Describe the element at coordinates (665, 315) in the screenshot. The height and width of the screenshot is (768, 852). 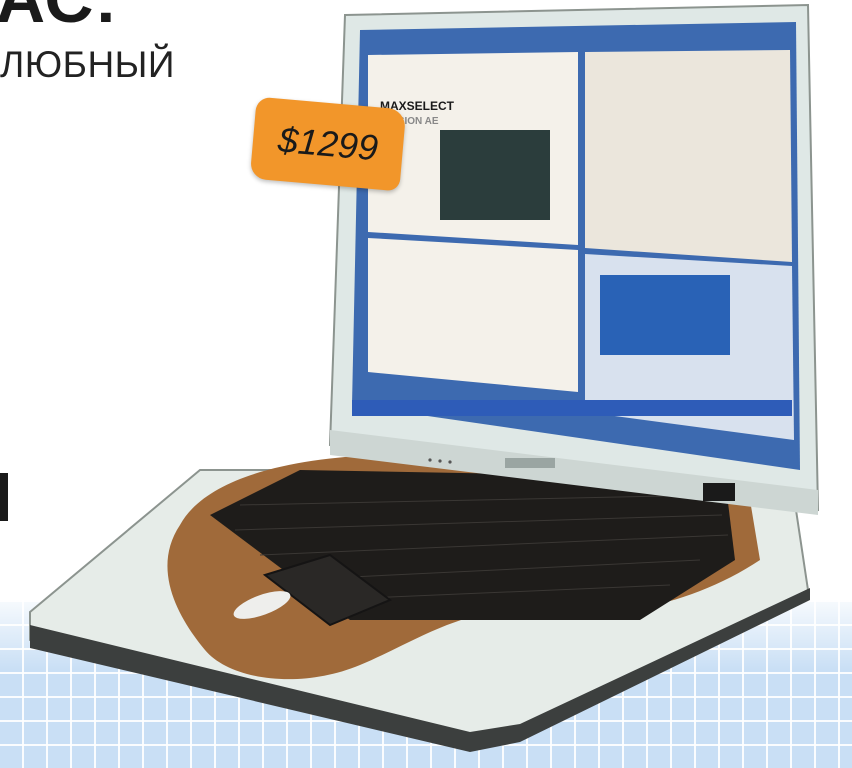
I see `screen-image-blue` at that location.